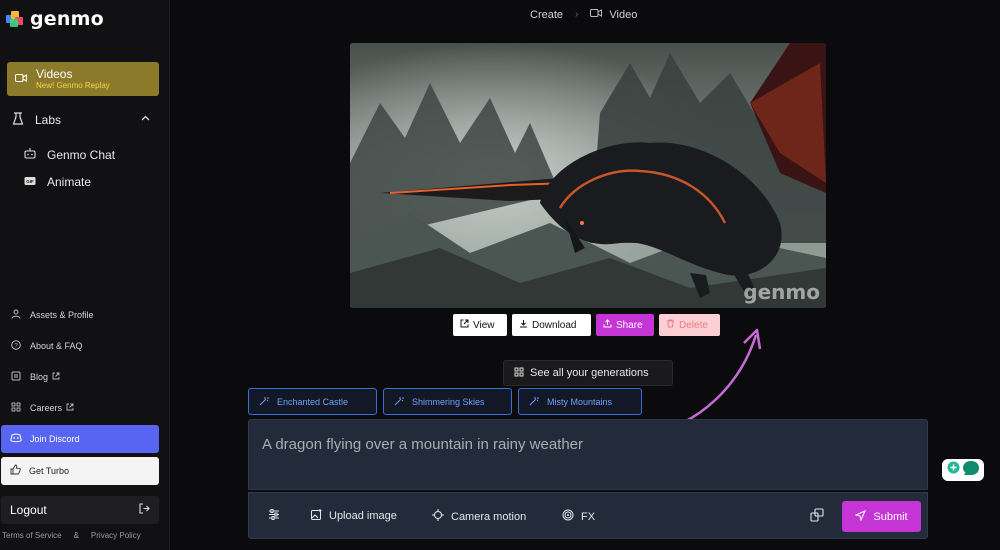  I want to click on settings-button, so click(274, 516).